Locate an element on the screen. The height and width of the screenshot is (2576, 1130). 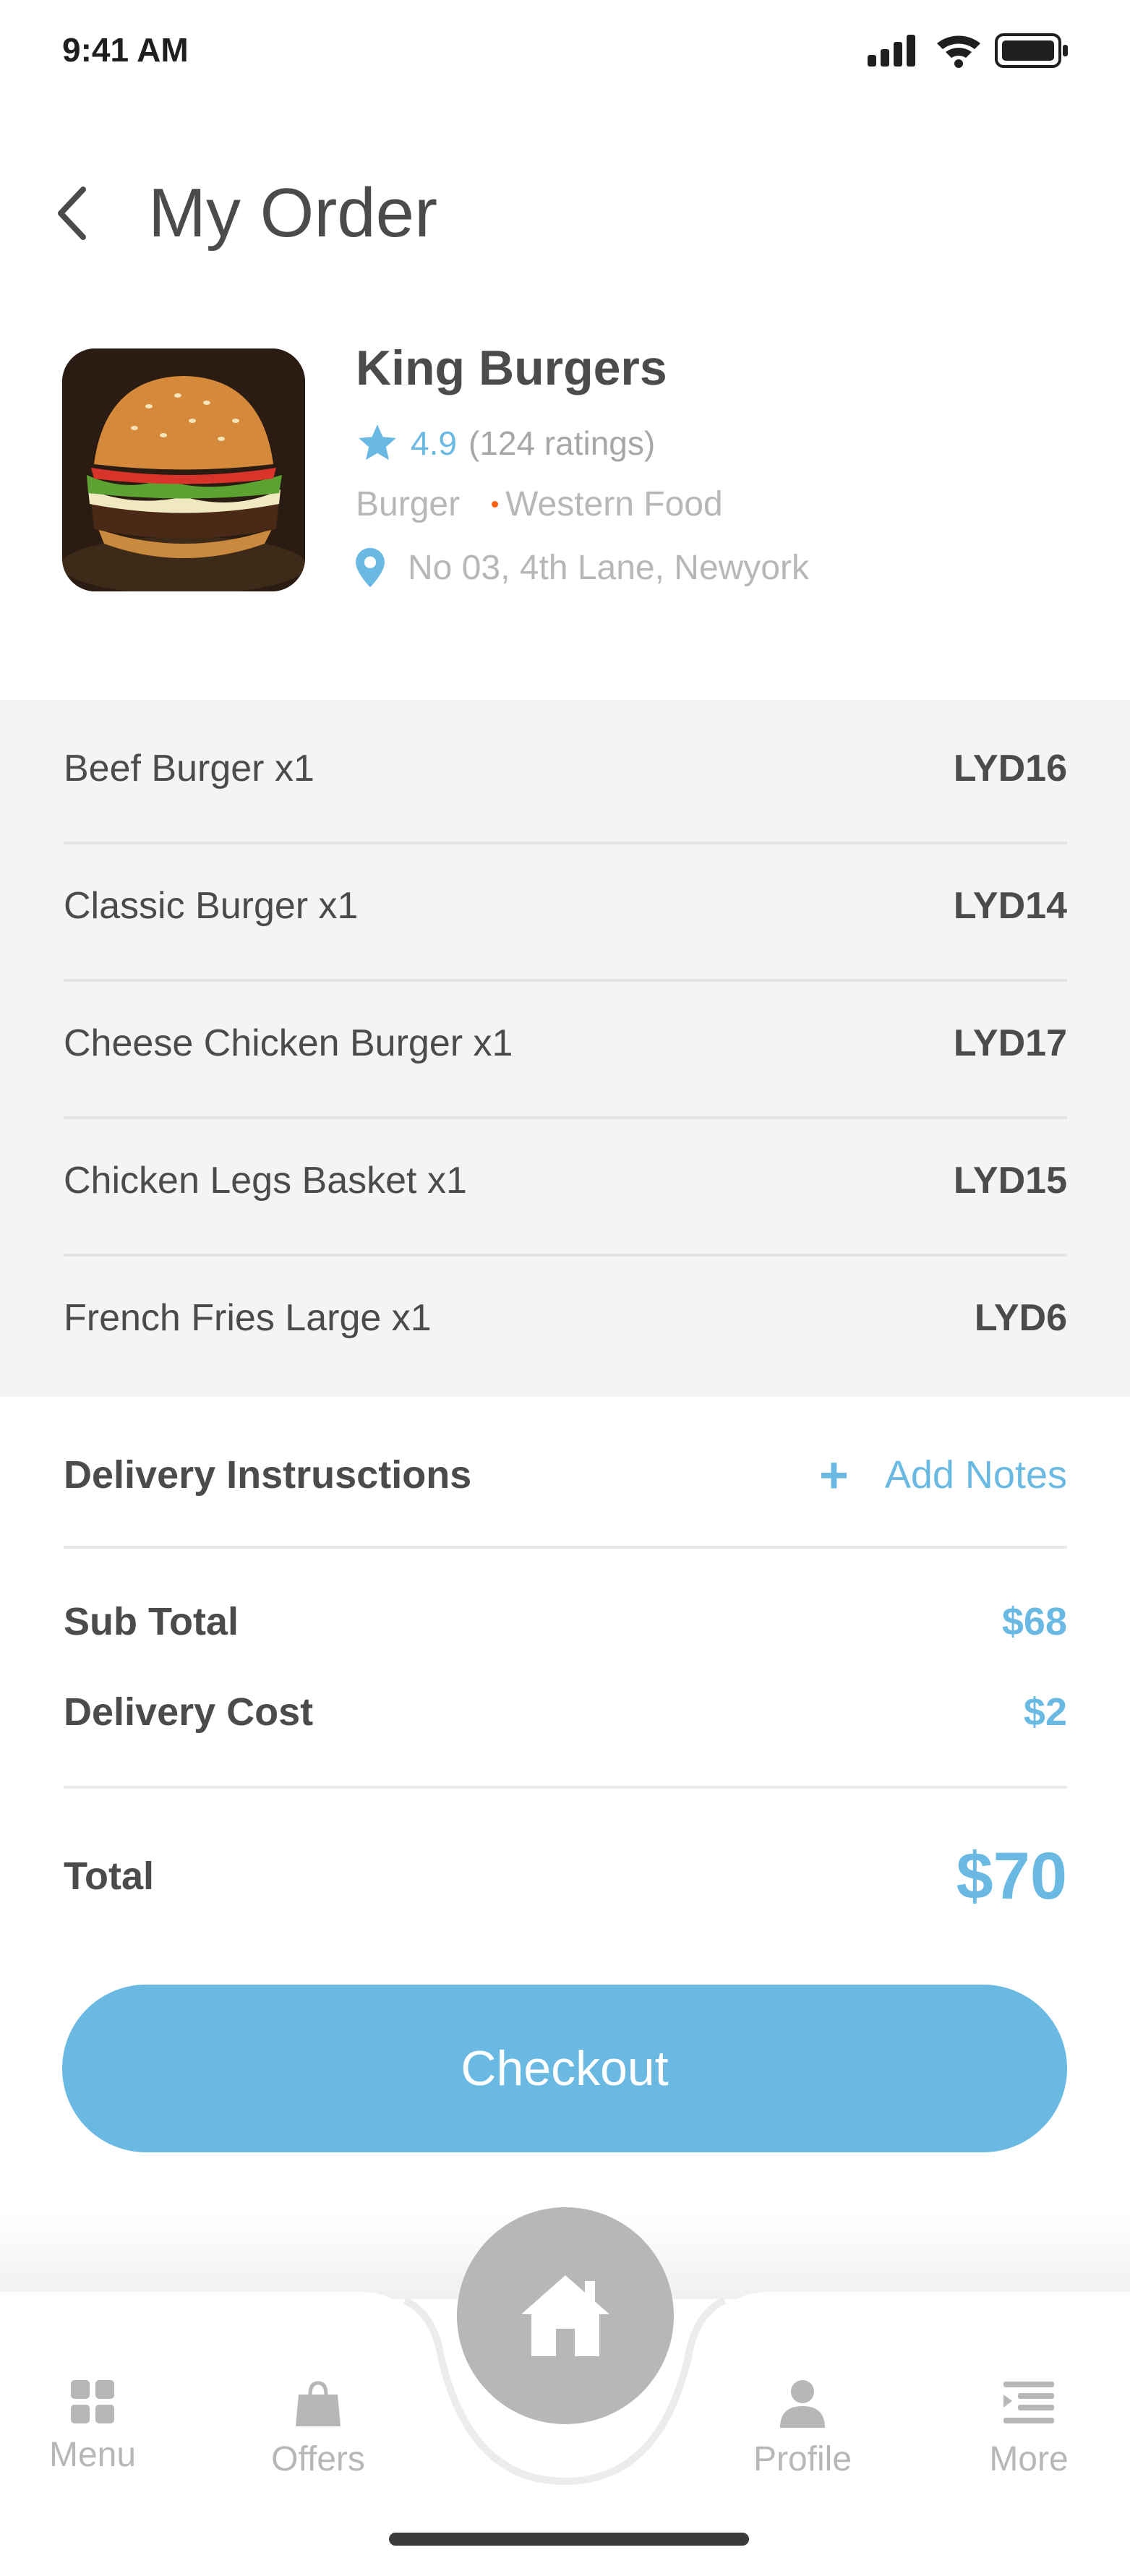
status-icons is located at coordinates (969, 50).